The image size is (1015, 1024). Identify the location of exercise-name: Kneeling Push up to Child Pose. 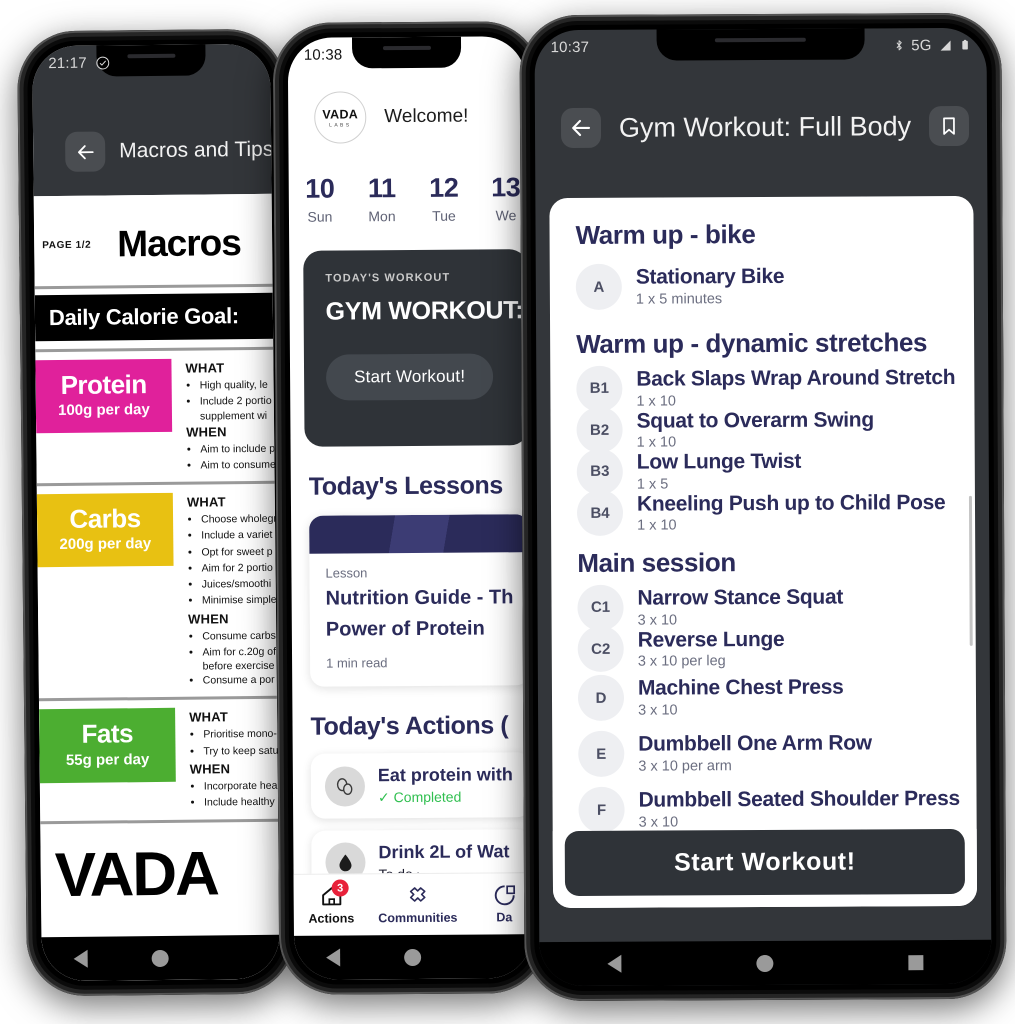
(791, 503).